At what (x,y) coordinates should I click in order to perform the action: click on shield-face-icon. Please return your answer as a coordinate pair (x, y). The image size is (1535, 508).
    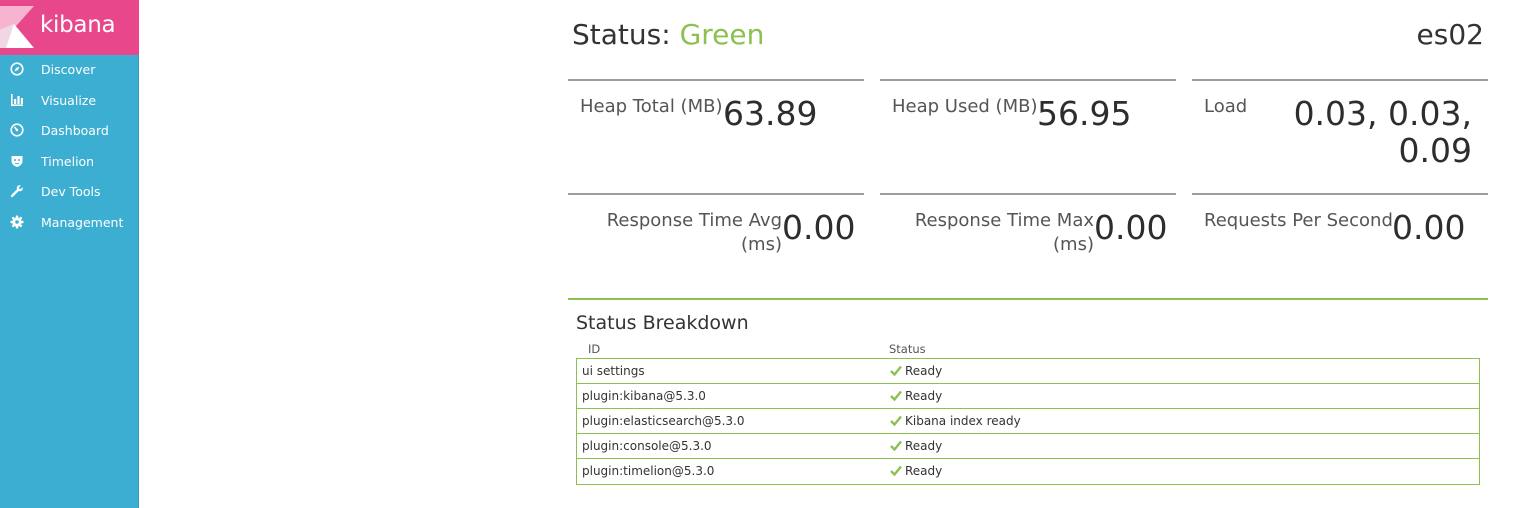
    Looking at the image, I should click on (17, 161).